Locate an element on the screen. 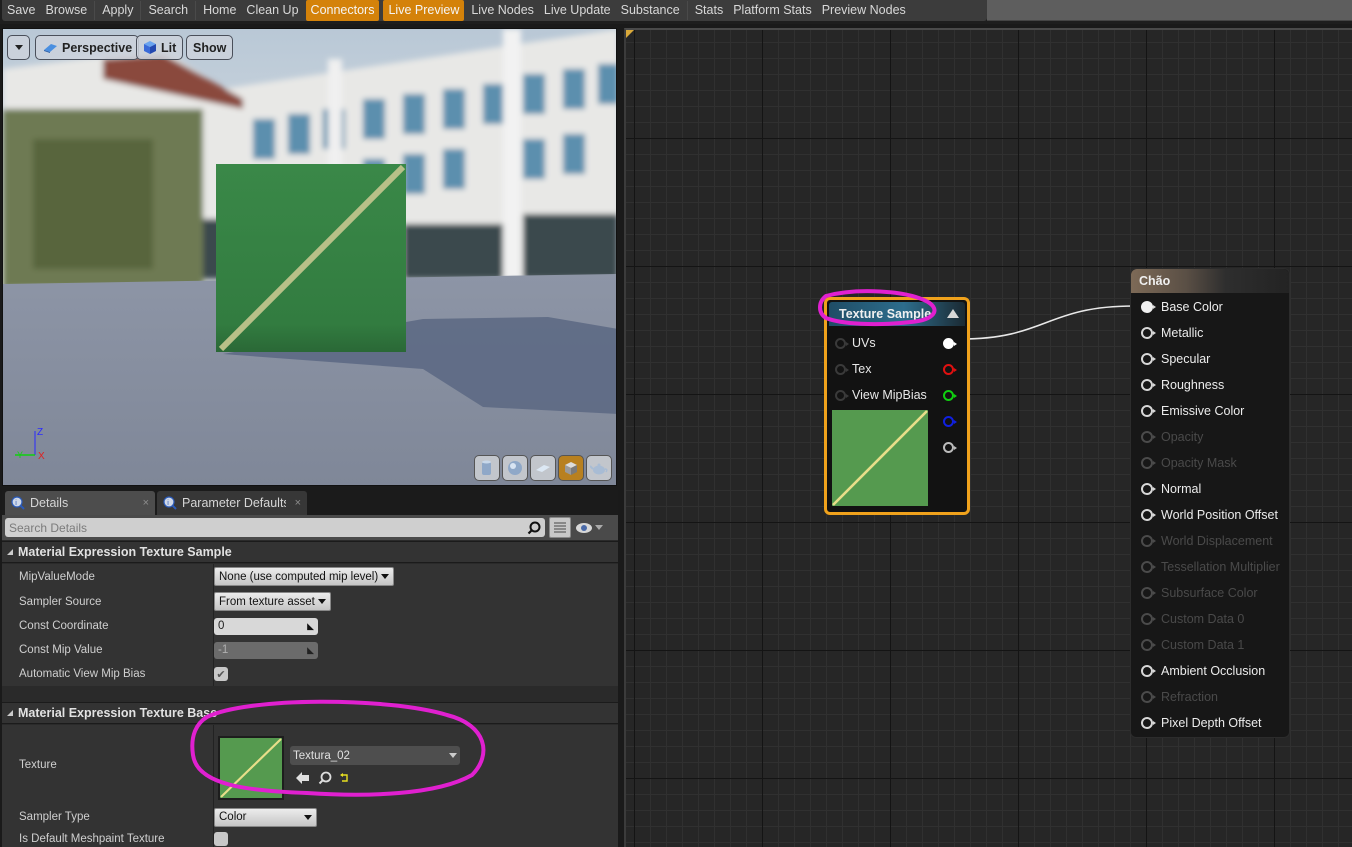 This screenshot has width=1352, height=847. lit-button: Lit is located at coordinates (160, 47).